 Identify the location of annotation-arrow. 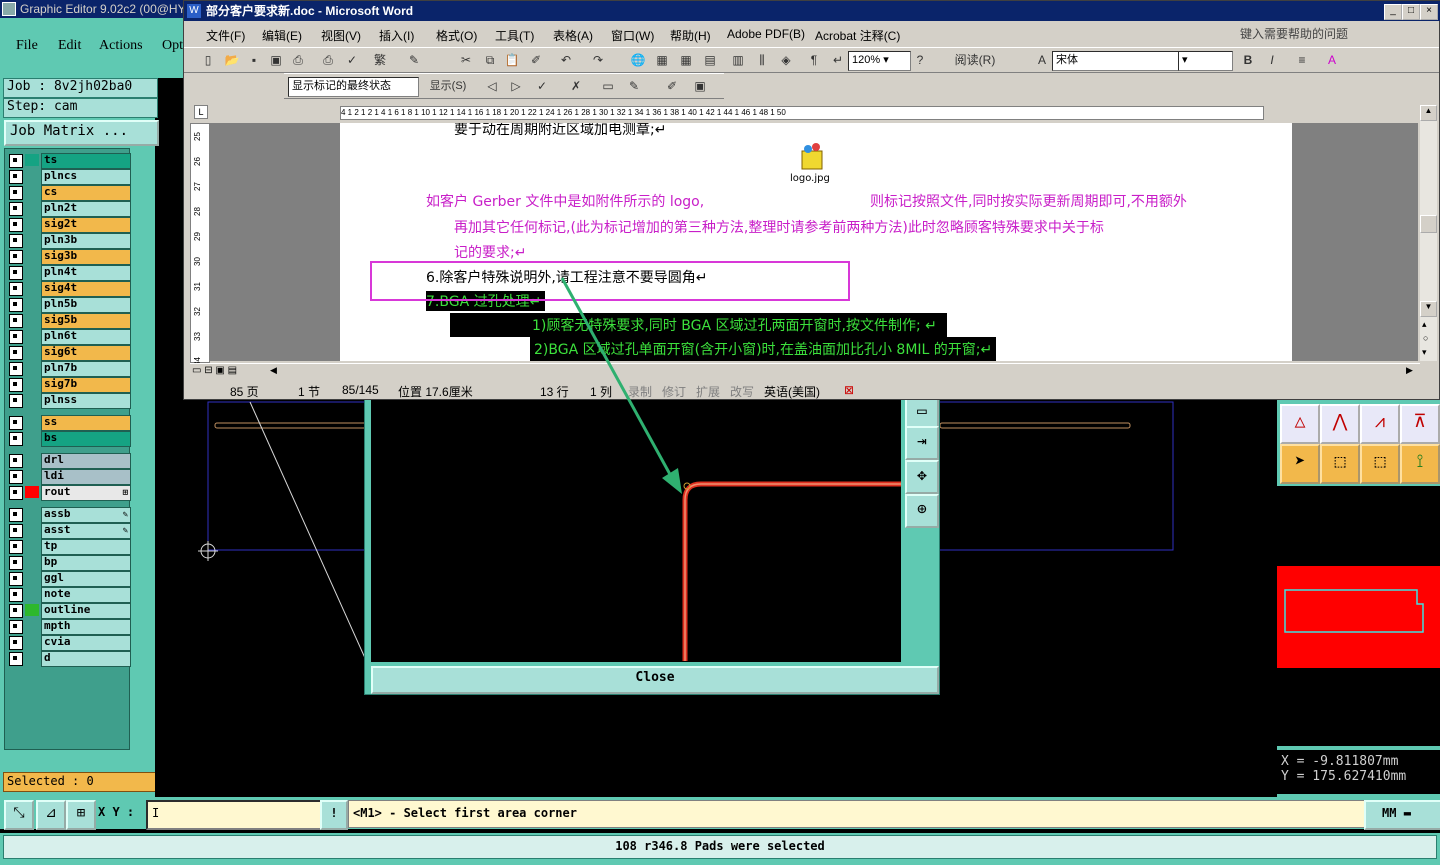
(621, 385).